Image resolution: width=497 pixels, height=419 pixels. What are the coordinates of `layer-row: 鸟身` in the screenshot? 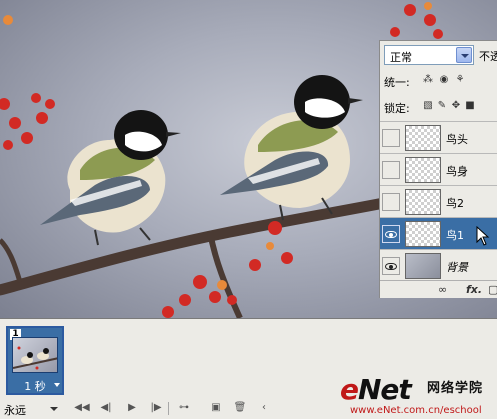 It's located at (438, 169).